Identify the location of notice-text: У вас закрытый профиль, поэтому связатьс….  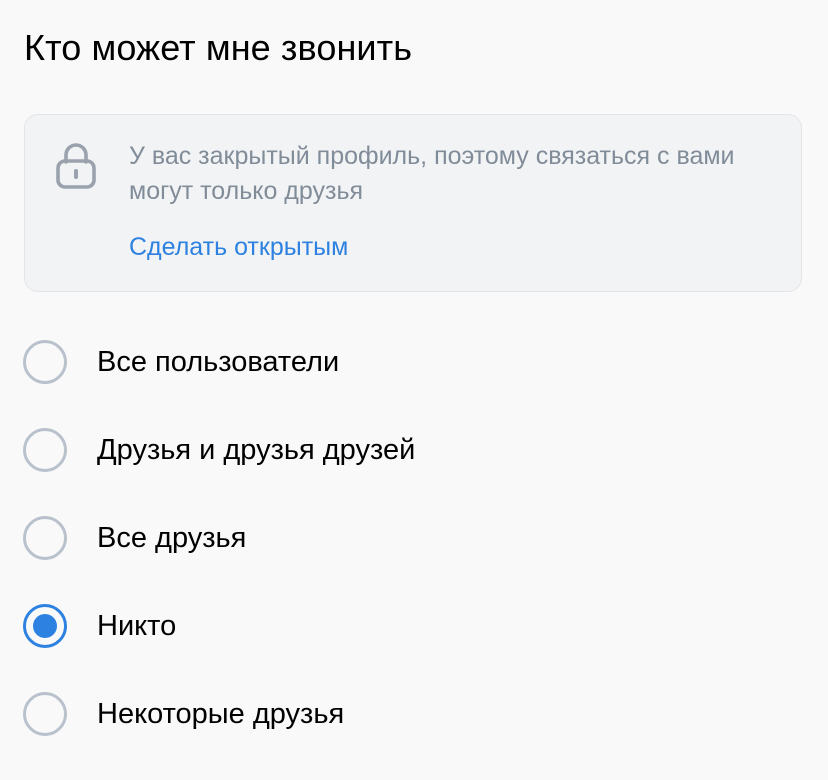
(432, 173).